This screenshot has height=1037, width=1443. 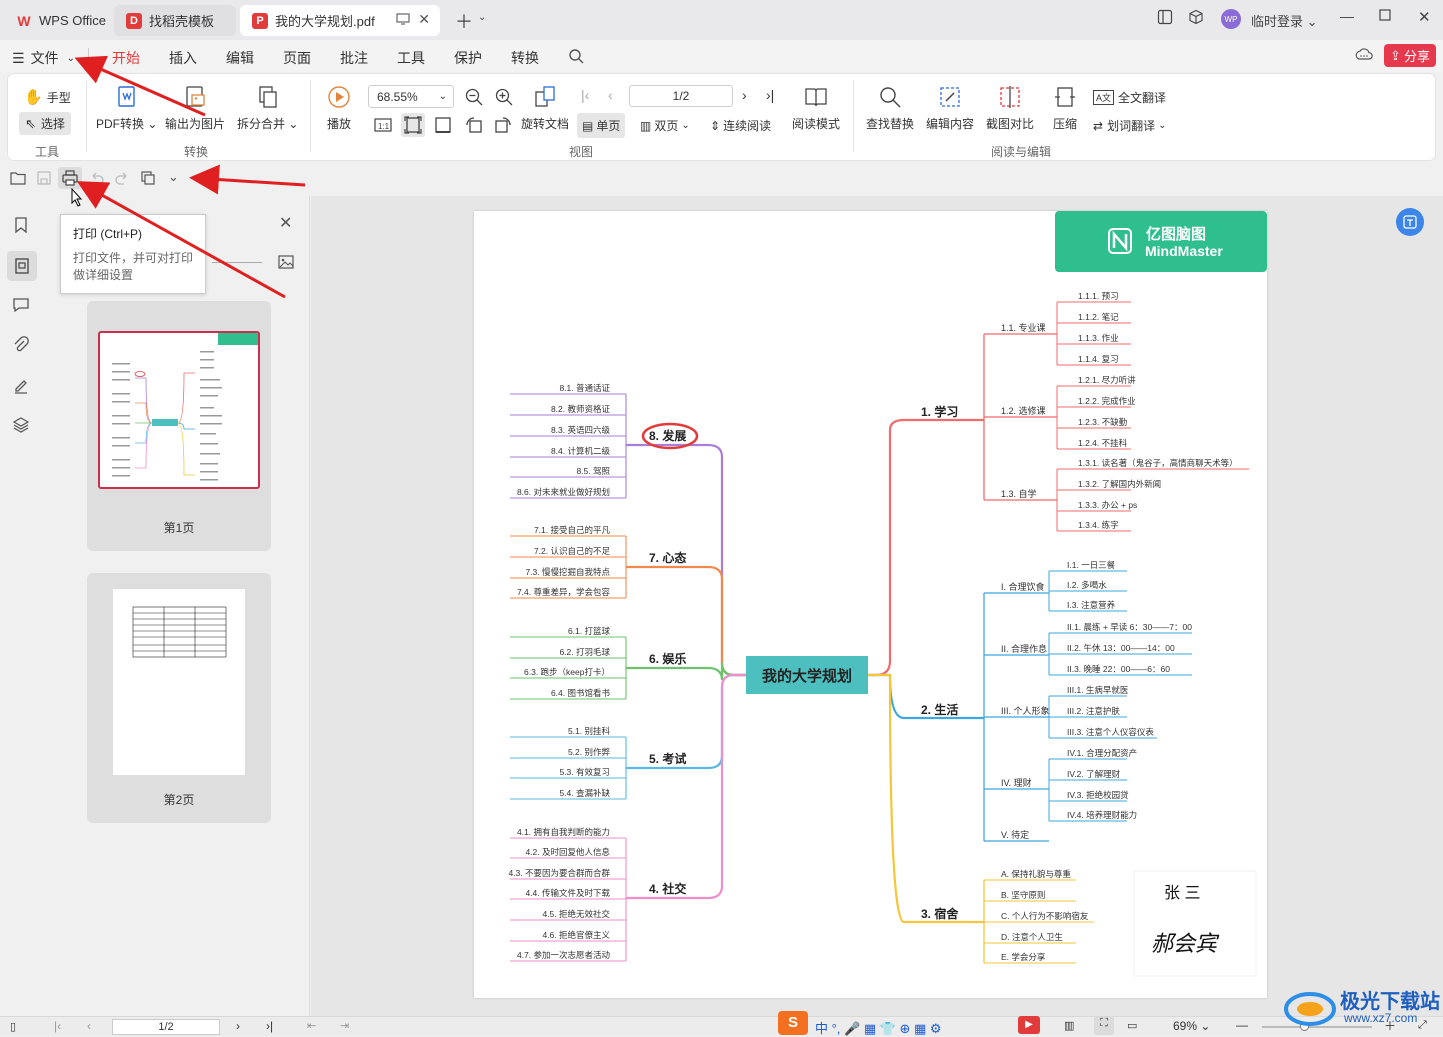 I want to click on zoom-level: 69% ⌄, so click(x=1191, y=1026).